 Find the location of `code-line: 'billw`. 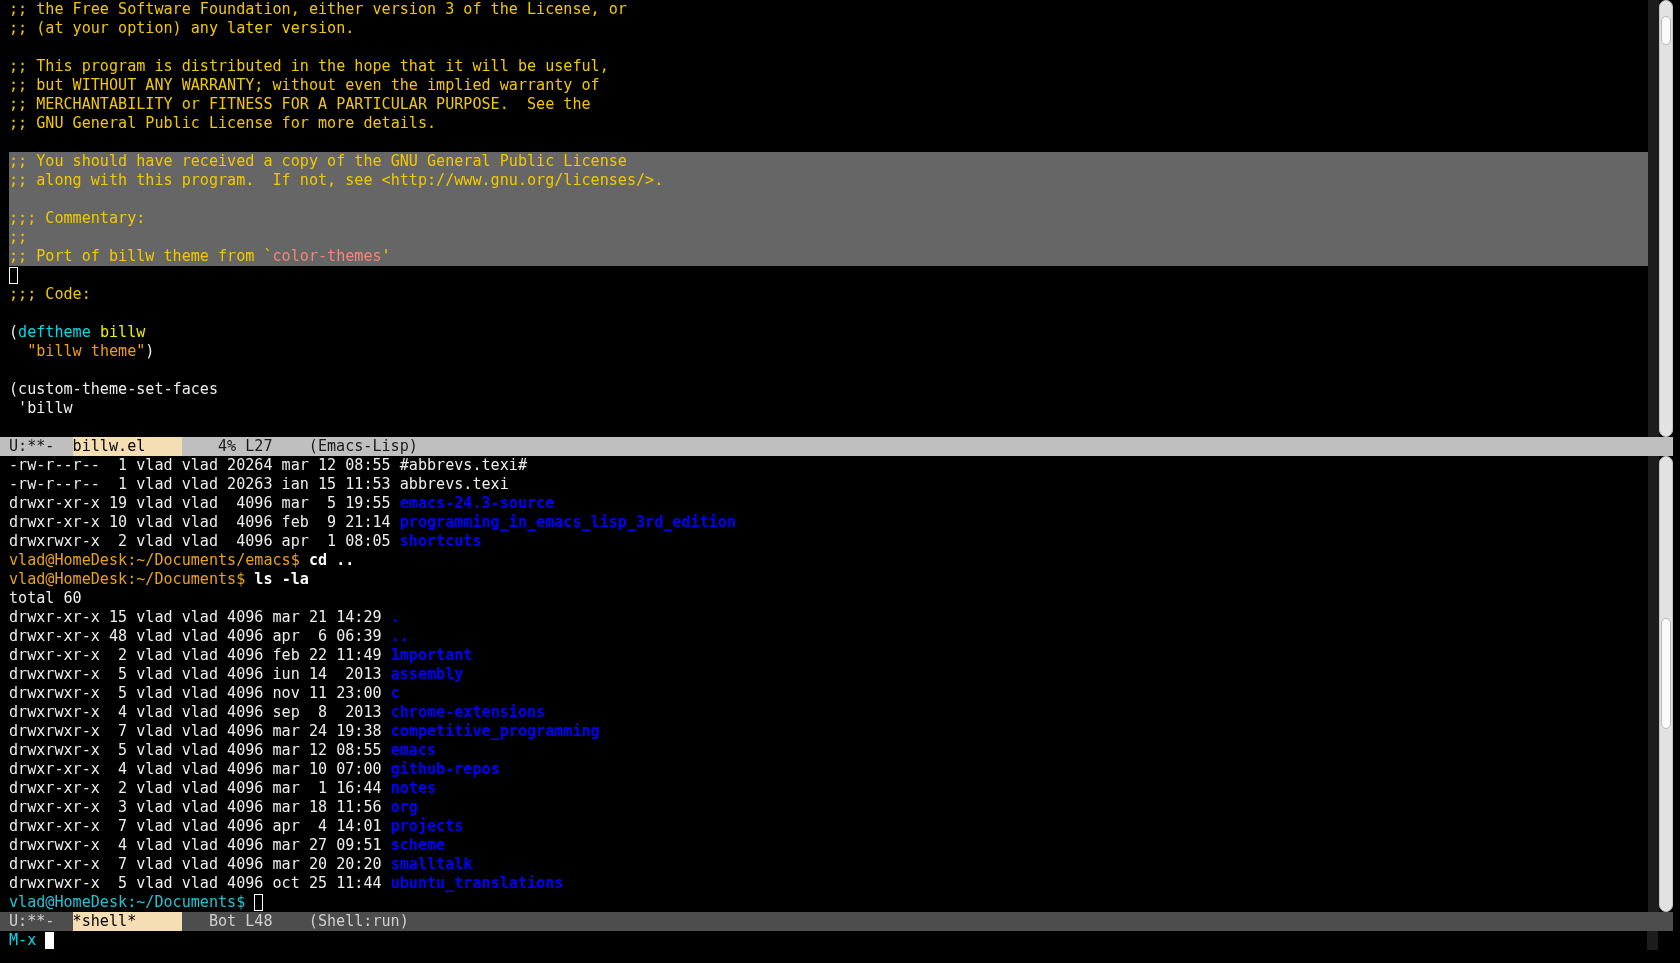

code-line: 'billw is located at coordinates (45, 408).